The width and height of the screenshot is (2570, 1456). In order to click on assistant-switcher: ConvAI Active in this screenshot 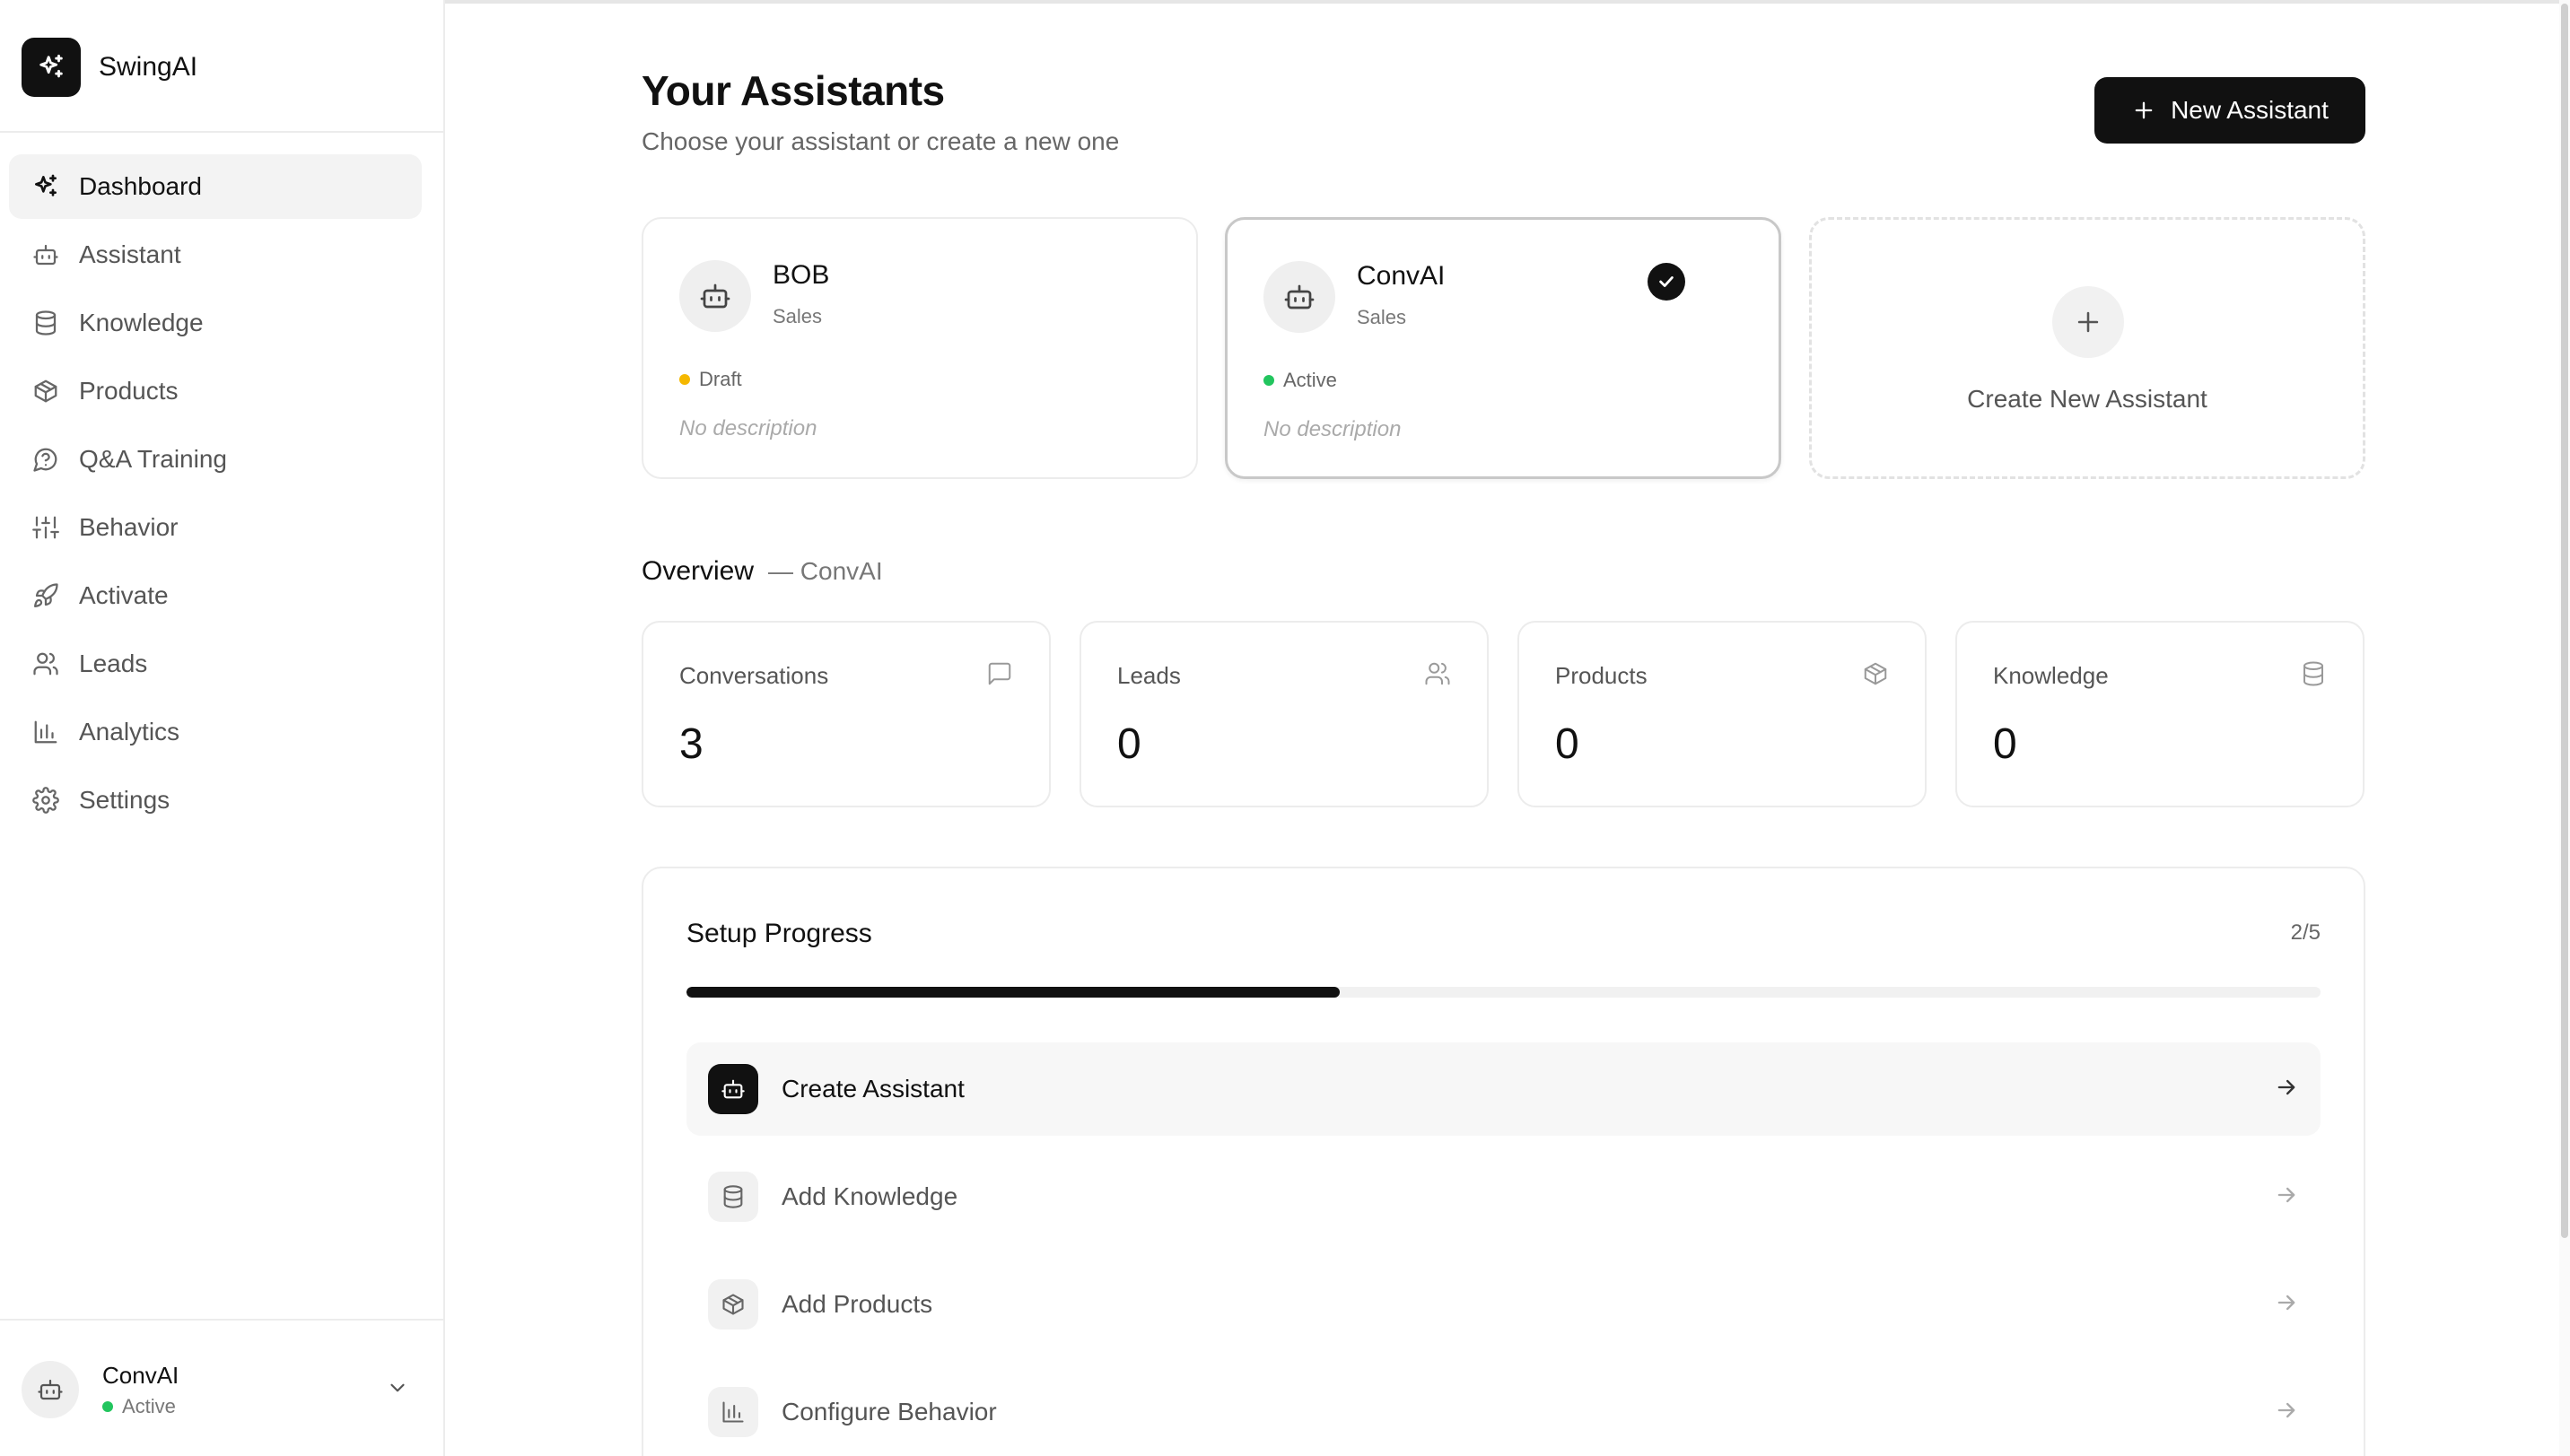, I will do `click(219, 1389)`.